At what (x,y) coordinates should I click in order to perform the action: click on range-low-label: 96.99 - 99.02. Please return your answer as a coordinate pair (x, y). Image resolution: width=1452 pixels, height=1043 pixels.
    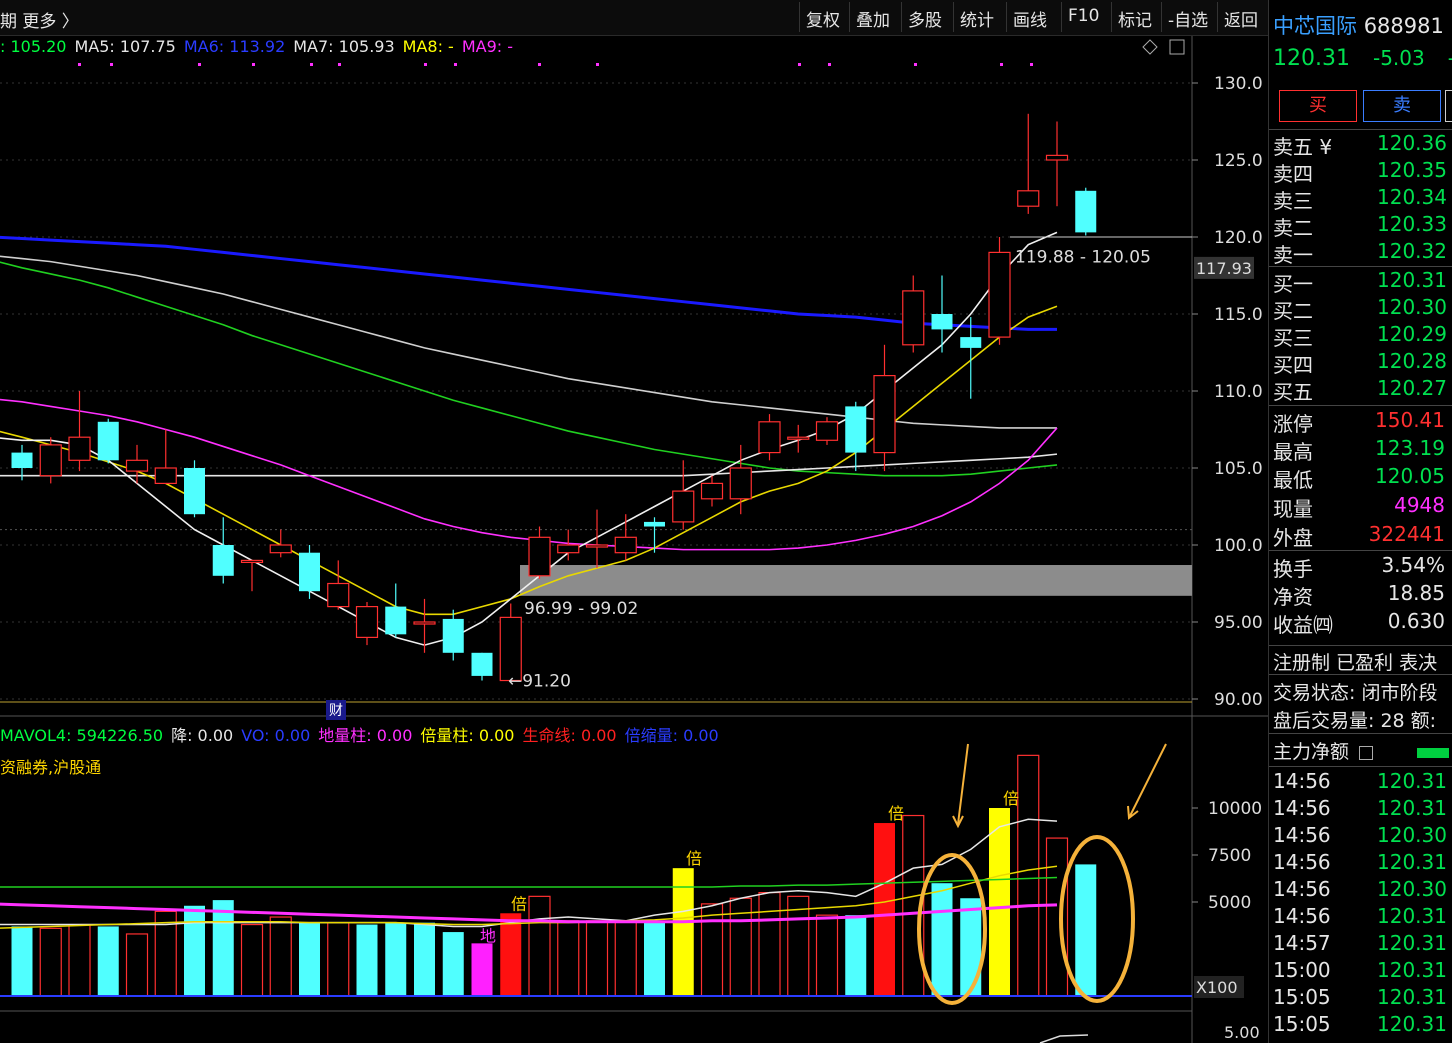
    Looking at the image, I should click on (581, 609).